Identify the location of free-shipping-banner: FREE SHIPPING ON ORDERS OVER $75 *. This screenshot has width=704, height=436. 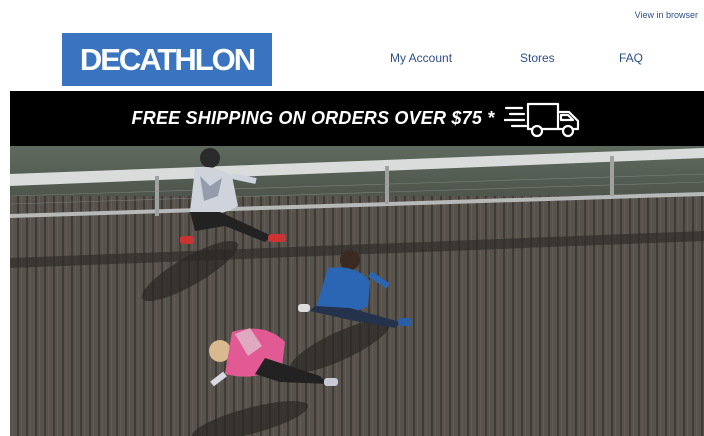
(357, 118).